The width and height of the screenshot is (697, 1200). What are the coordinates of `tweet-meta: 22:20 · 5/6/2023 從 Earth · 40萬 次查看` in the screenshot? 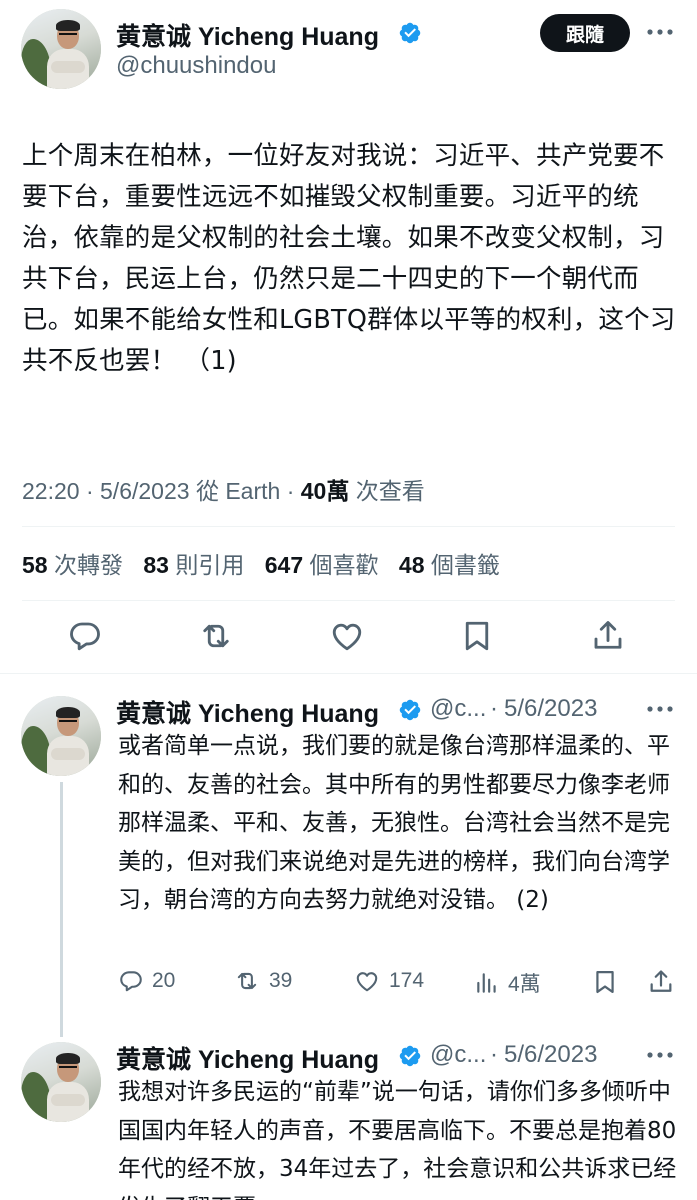 It's located at (223, 491).